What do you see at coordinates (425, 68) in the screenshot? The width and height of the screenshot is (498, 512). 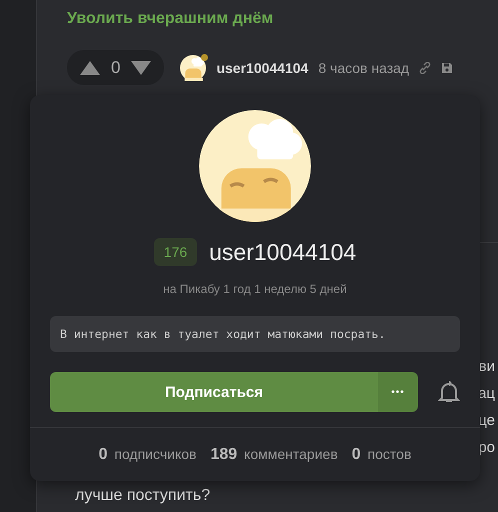 I see `link-icon` at bounding box center [425, 68].